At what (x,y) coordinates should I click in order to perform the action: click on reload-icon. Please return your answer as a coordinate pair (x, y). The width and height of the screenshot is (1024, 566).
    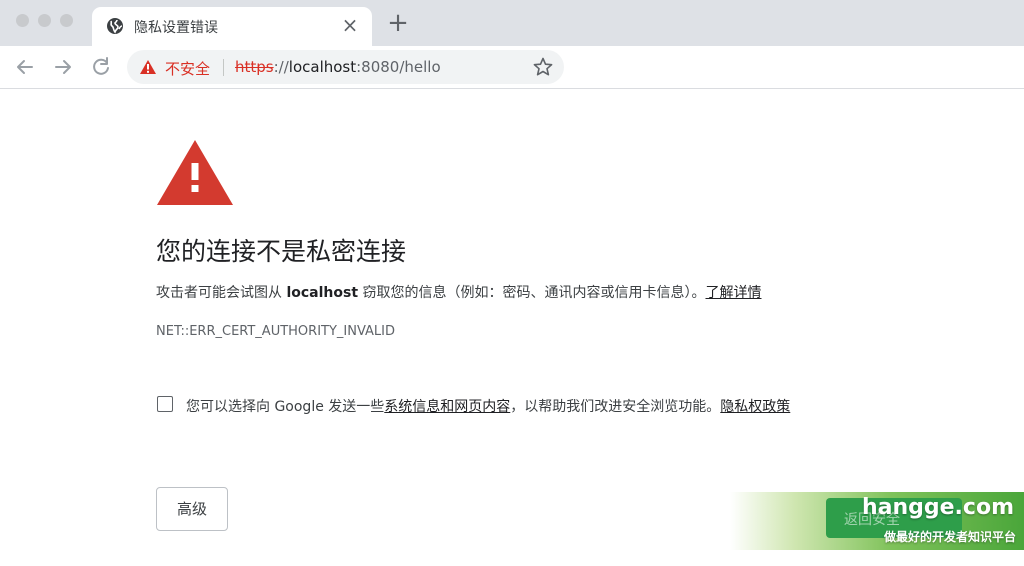
    Looking at the image, I should click on (101, 67).